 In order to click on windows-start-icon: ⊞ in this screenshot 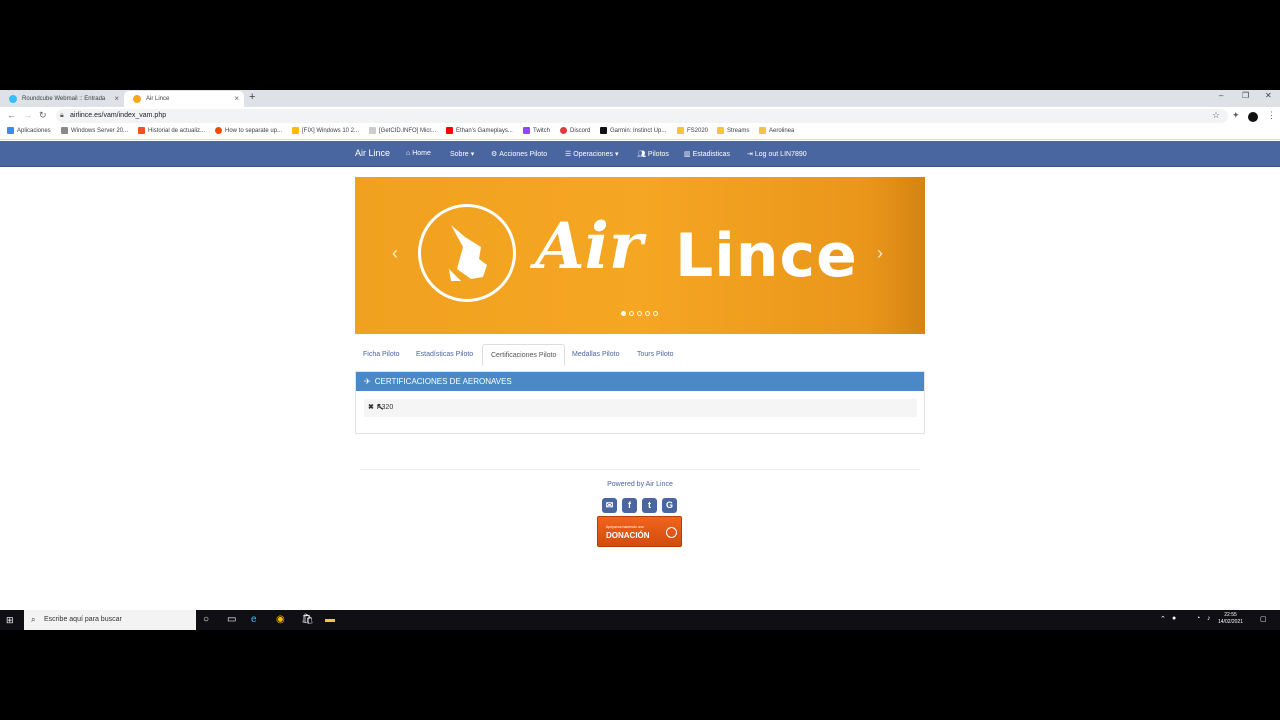, I will do `click(10, 620)`.